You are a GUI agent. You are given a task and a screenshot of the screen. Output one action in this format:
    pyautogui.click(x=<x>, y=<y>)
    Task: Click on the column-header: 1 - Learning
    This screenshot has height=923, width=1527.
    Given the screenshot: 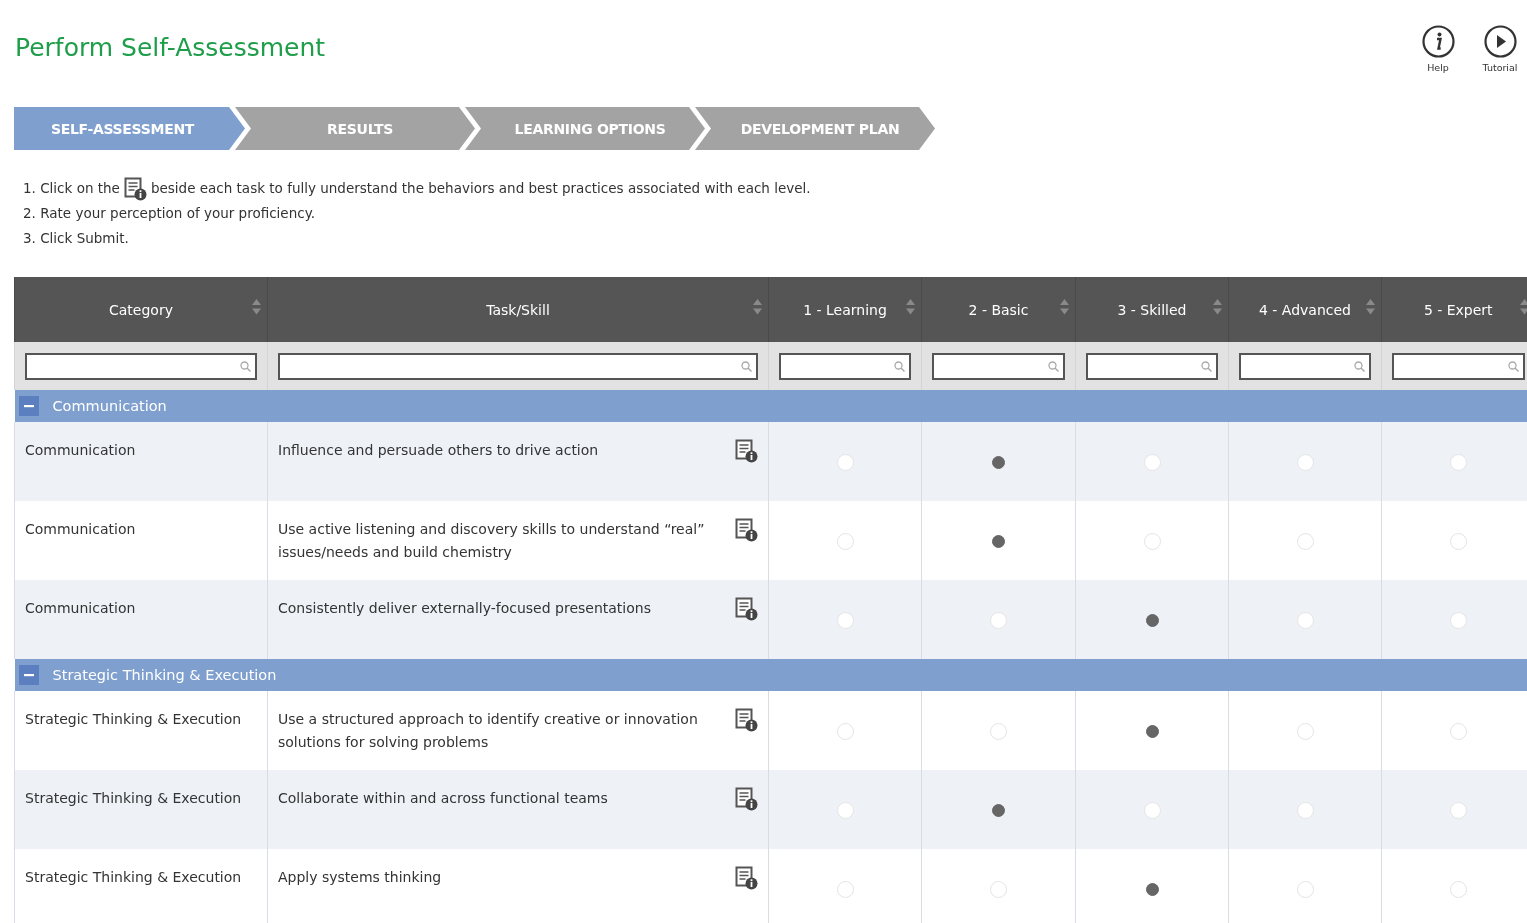 What is the action you would take?
    pyautogui.click(x=845, y=309)
    